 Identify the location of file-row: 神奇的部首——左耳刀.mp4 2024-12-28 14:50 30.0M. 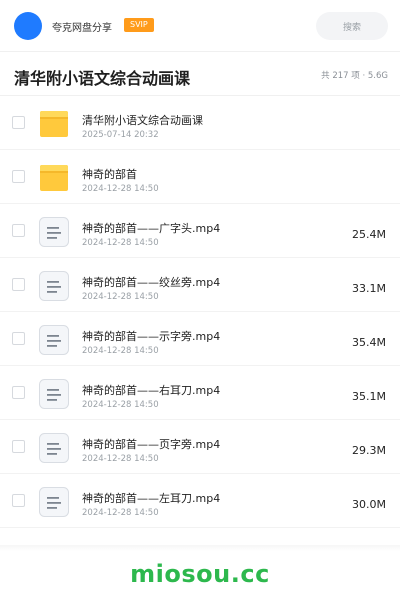
(200, 501).